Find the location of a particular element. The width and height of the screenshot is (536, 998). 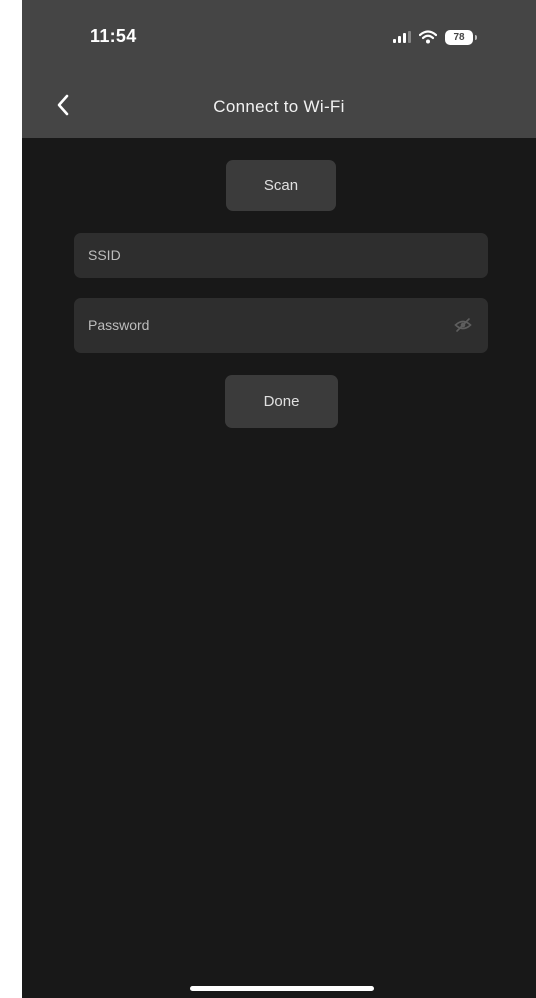

nav-bar: Connect to Wi-Fi is located at coordinates (279, 105).